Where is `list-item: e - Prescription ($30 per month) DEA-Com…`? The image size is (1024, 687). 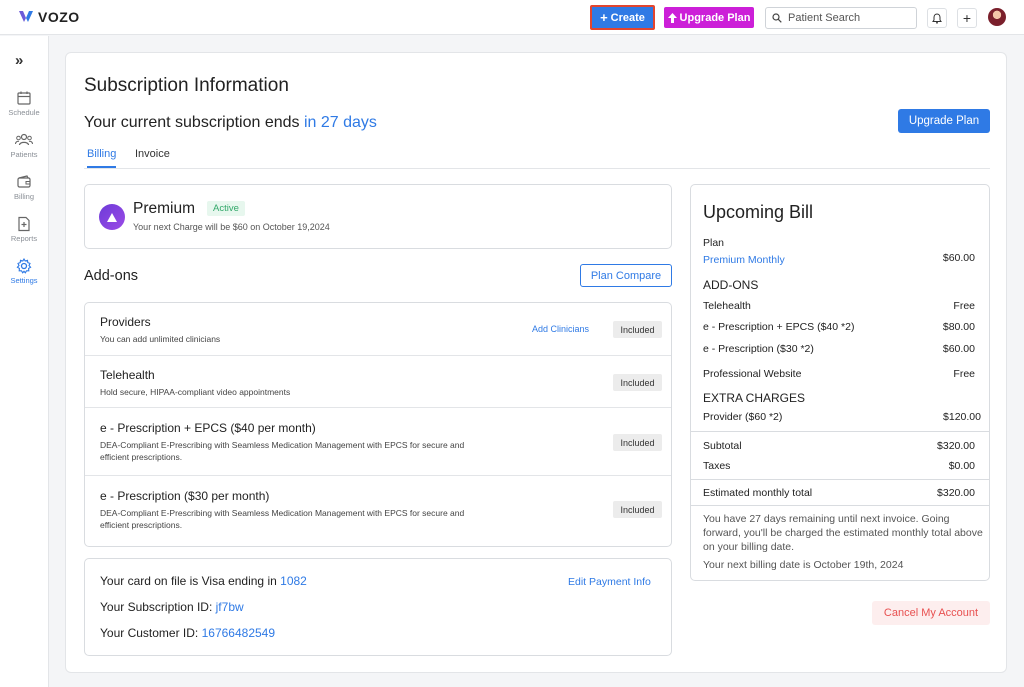 list-item: e - Prescription ($30 per month) DEA-Com… is located at coordinates (378, 511).